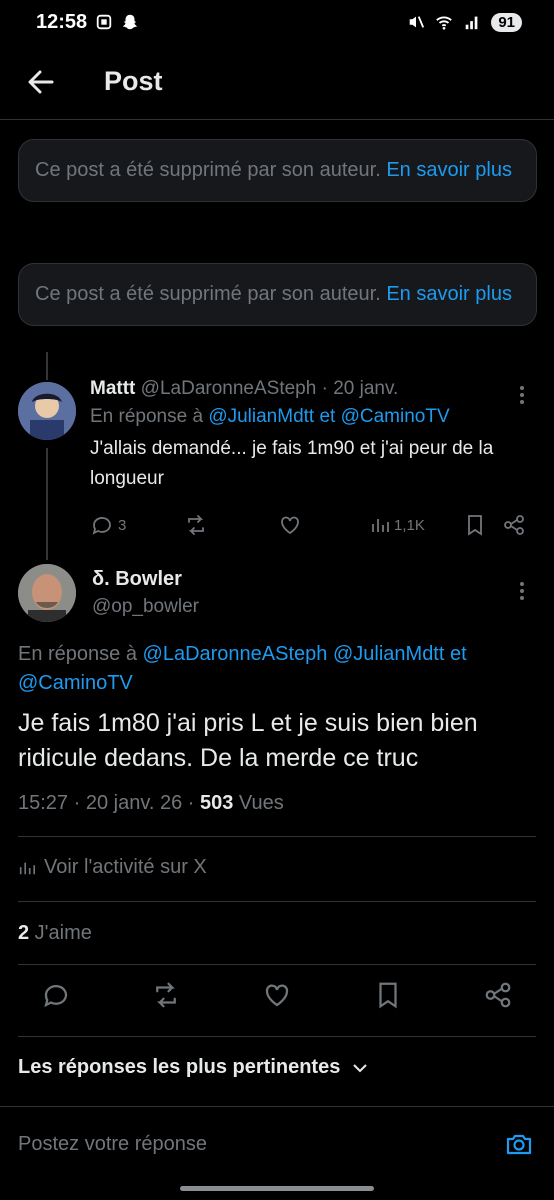 The image size is (554, 1200). I want to click on post-timestamp: 15:27 · 20 janv. 26 · 503 Vues, so click(151, 803).